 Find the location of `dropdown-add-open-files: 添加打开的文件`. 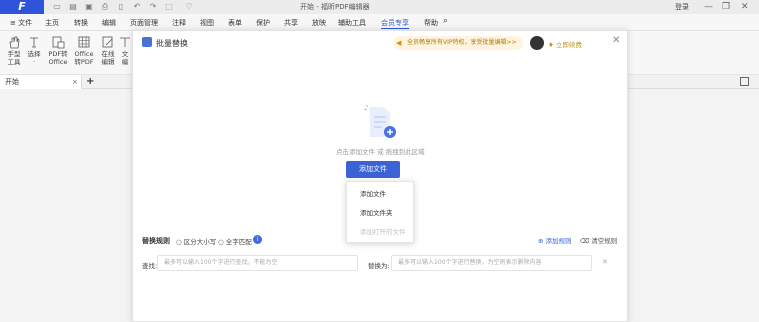

dropdown-add-open-files: 添加打开的文件 is located at coordinates (383, 232).